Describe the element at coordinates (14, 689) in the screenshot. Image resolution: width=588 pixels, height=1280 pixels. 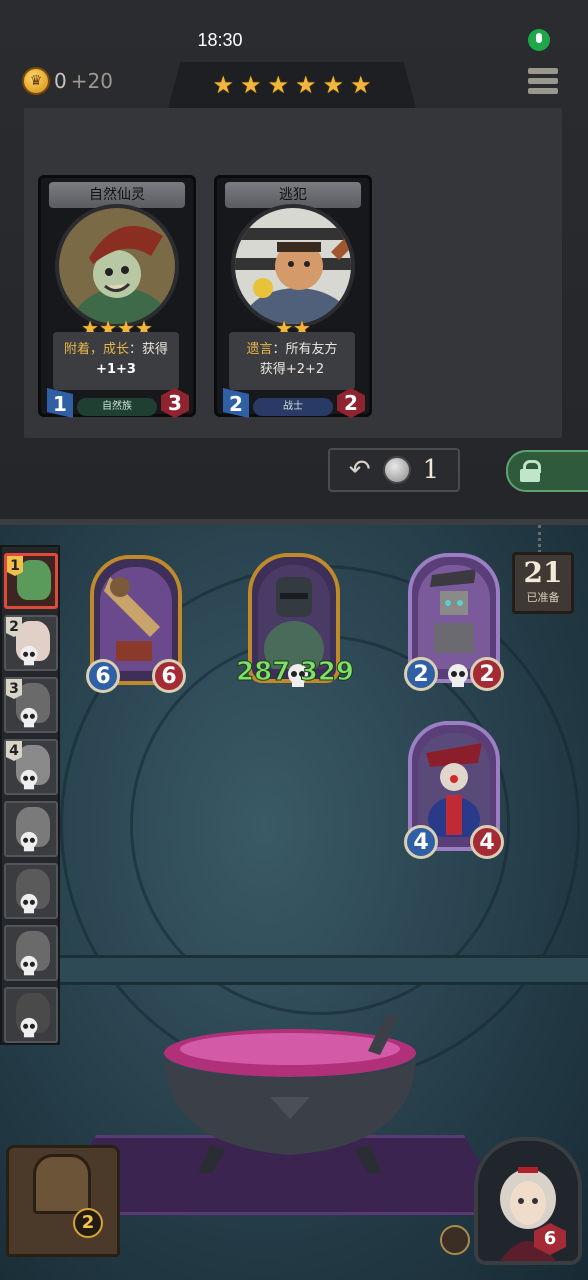
I see `lineup-slot-number: 3` at that location.